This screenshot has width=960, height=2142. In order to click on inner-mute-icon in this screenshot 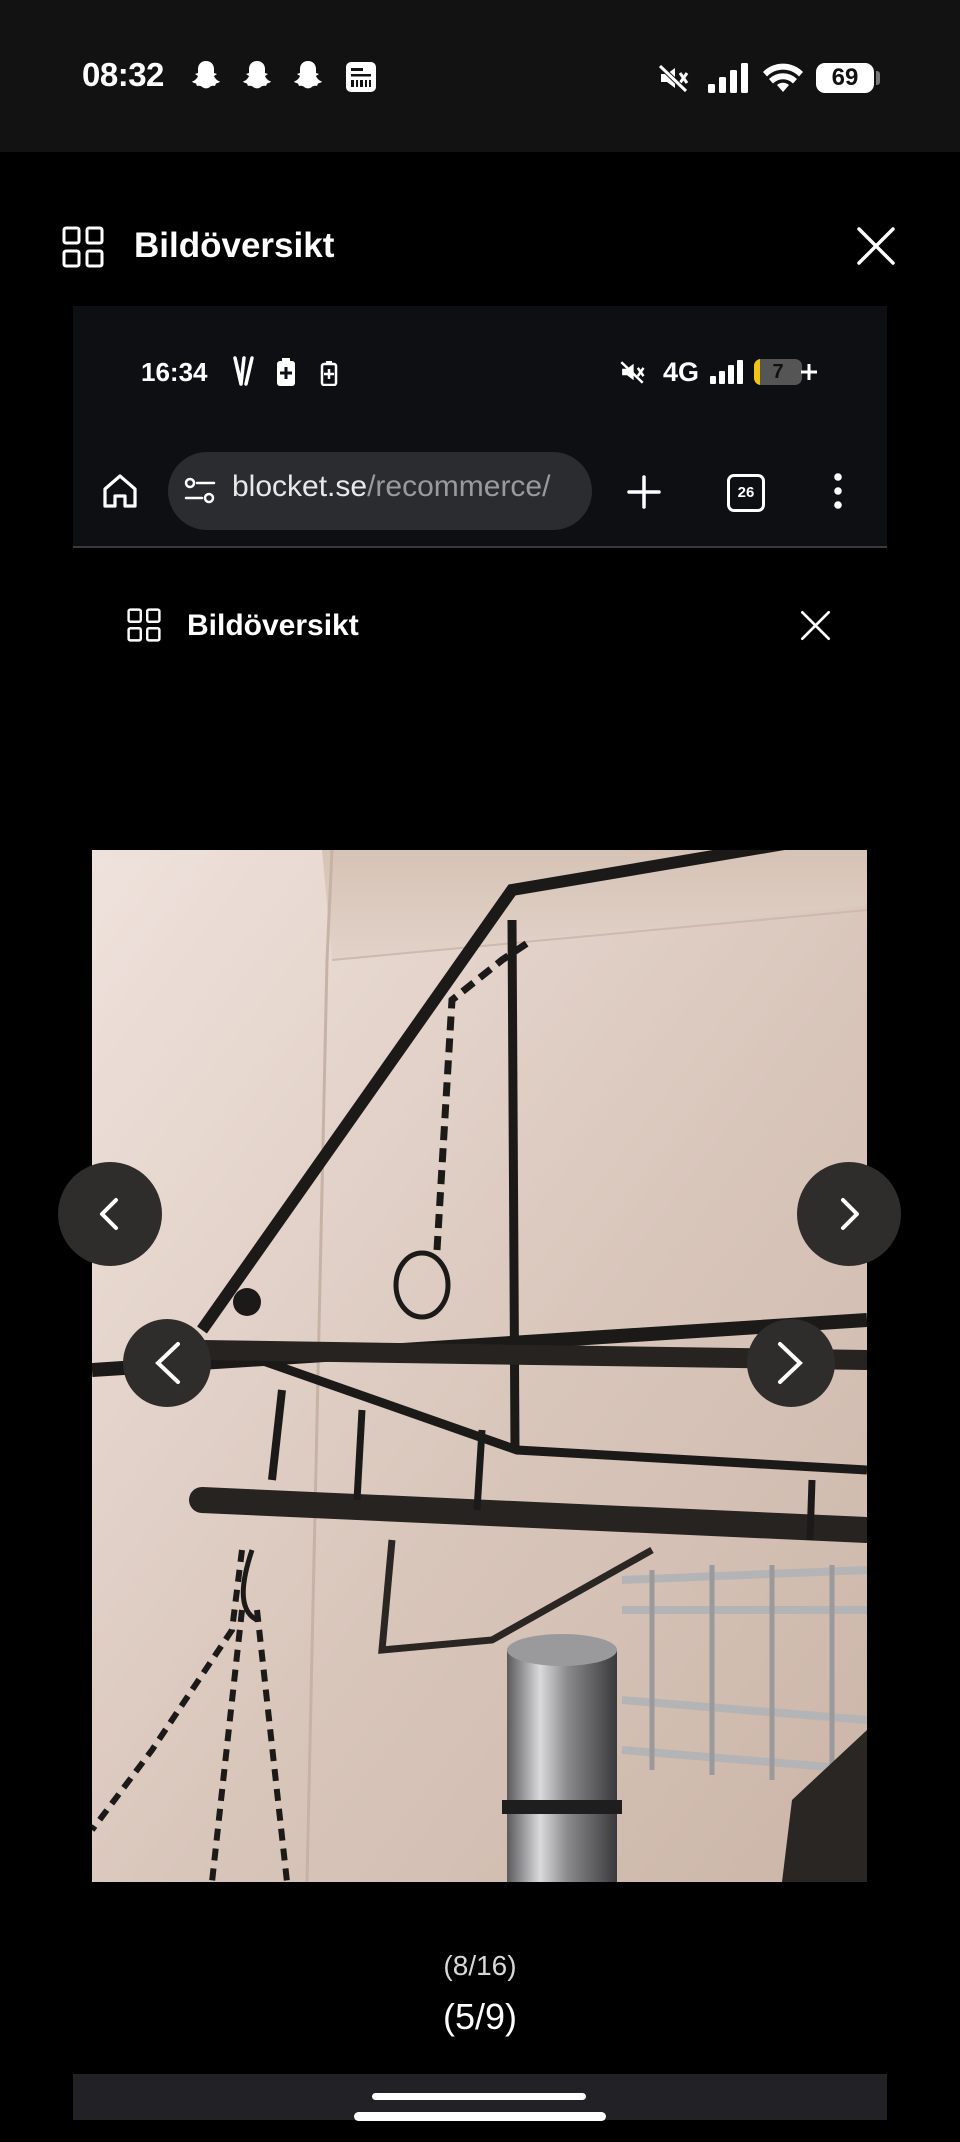, I will do `click(632, 372)`.